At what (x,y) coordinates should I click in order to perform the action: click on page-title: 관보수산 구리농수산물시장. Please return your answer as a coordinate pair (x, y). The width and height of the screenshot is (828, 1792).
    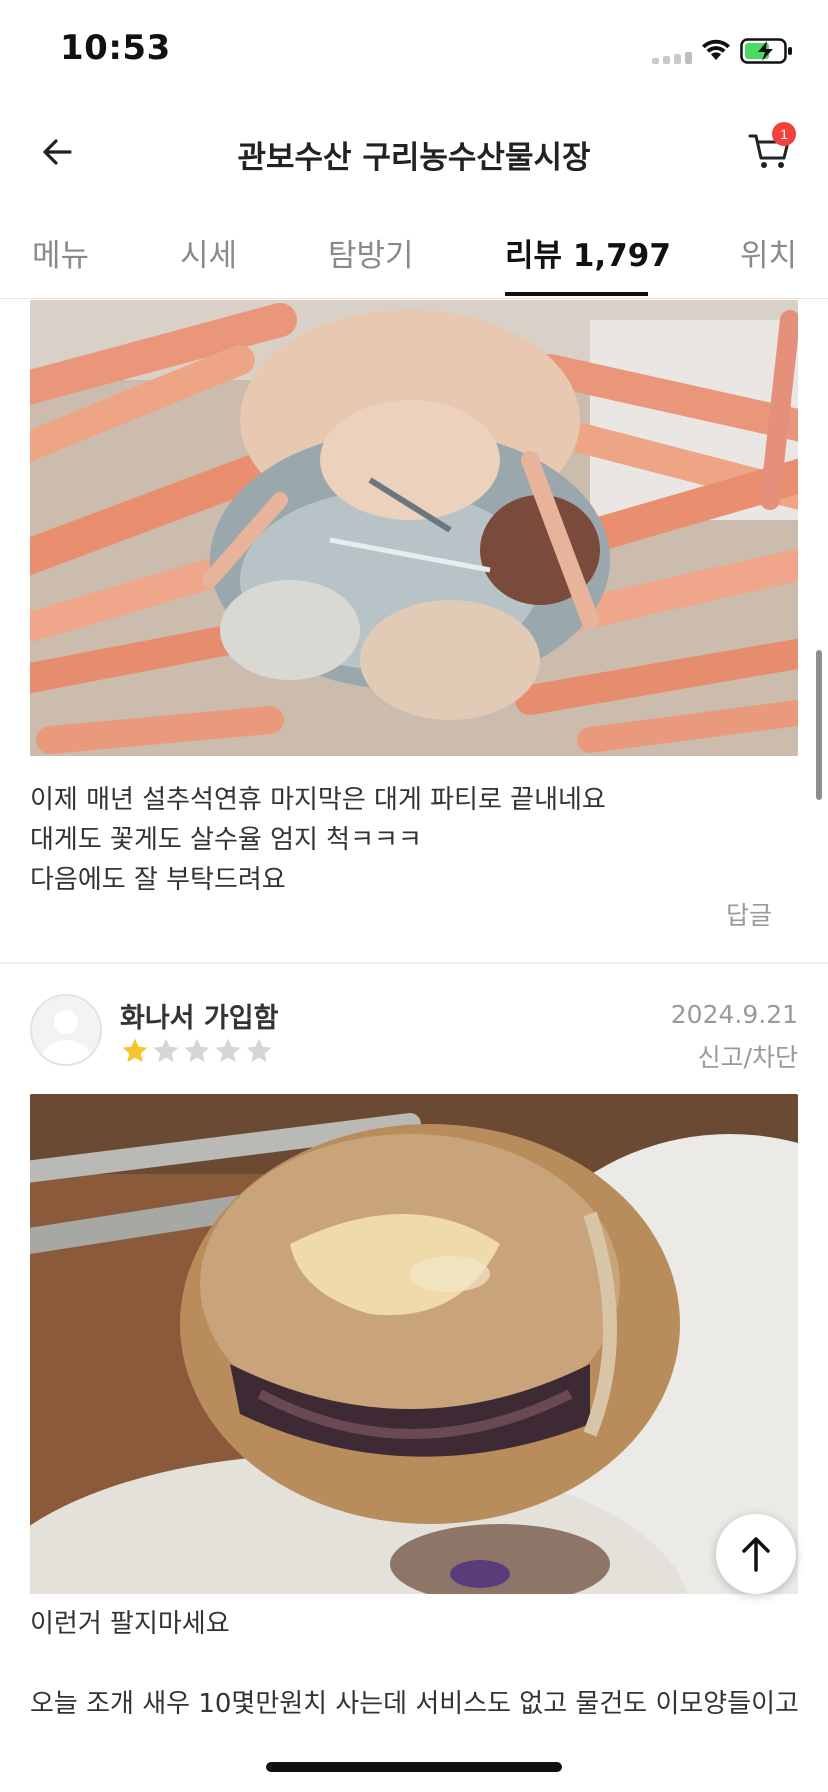
    Looking at the image, I should click on (414, 158).